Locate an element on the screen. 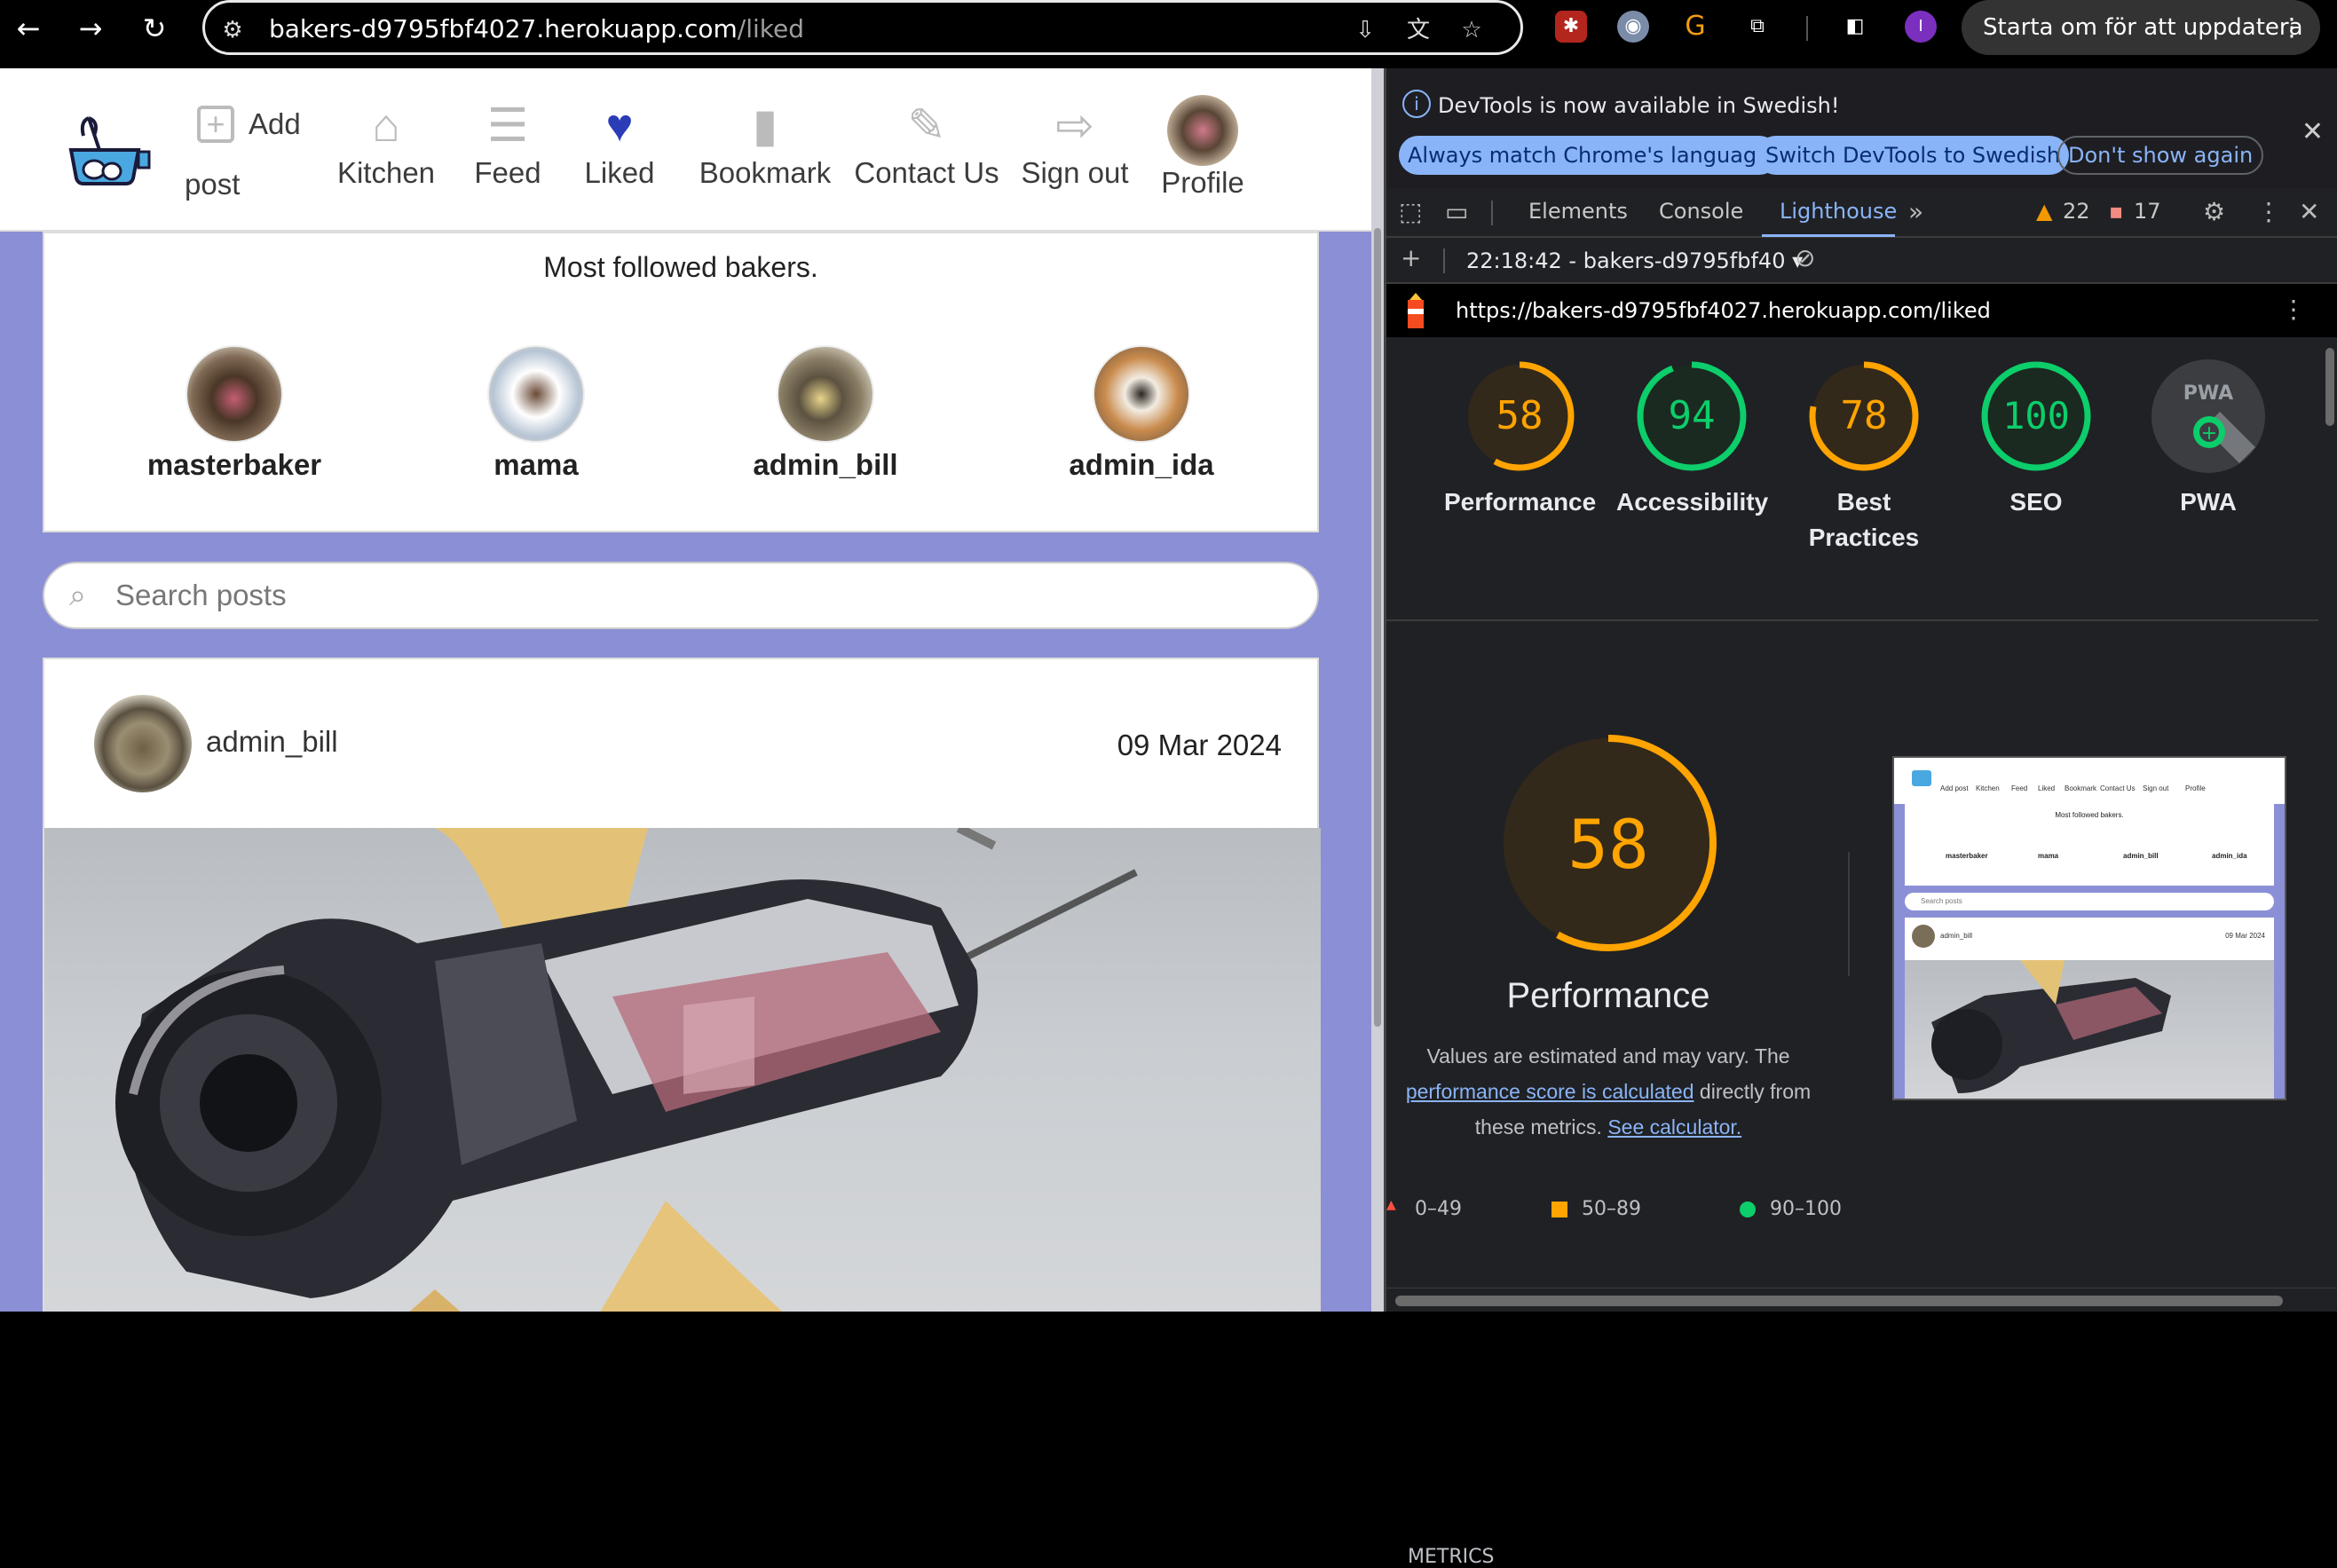 The height and width of the screenshot is (1568, 2337). performance-title: Performance is located at coordinates (1608, 995).